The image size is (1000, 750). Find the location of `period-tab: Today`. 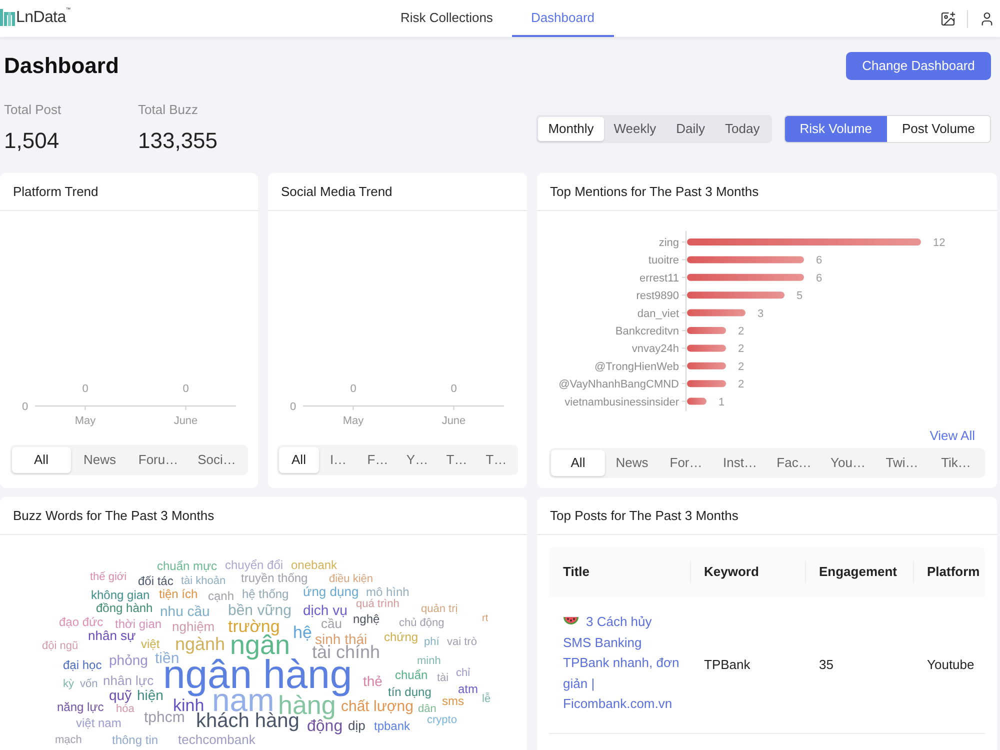

period-tab: Today is located at coordinates (742, 129).